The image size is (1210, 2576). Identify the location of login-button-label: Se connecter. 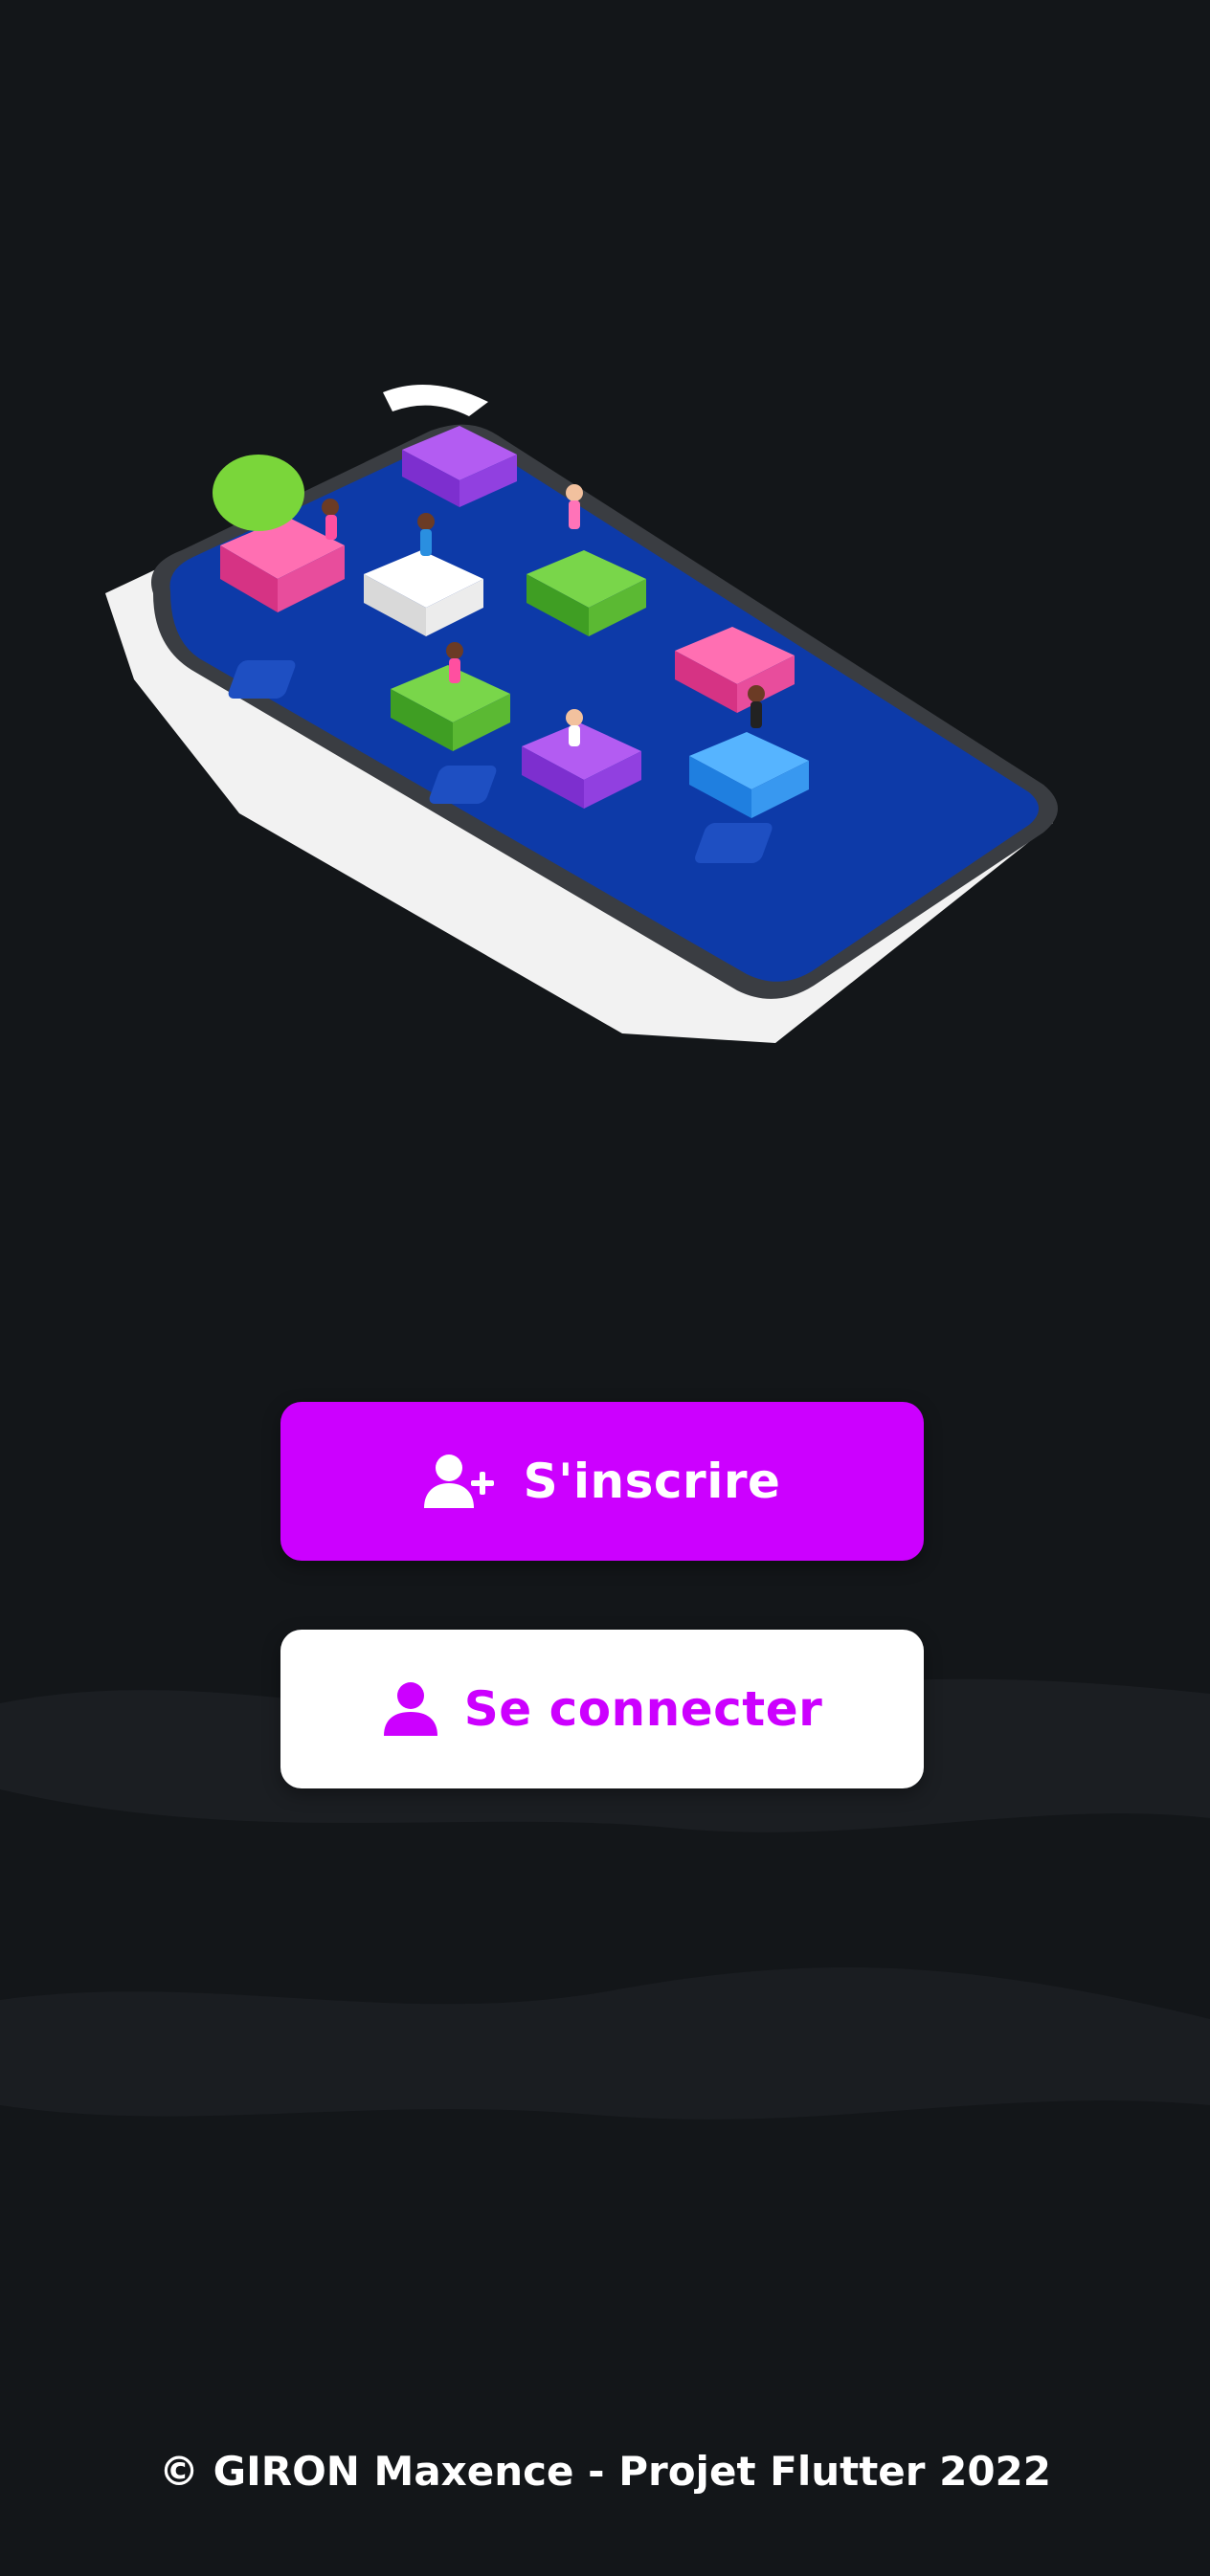
(643, 1709).